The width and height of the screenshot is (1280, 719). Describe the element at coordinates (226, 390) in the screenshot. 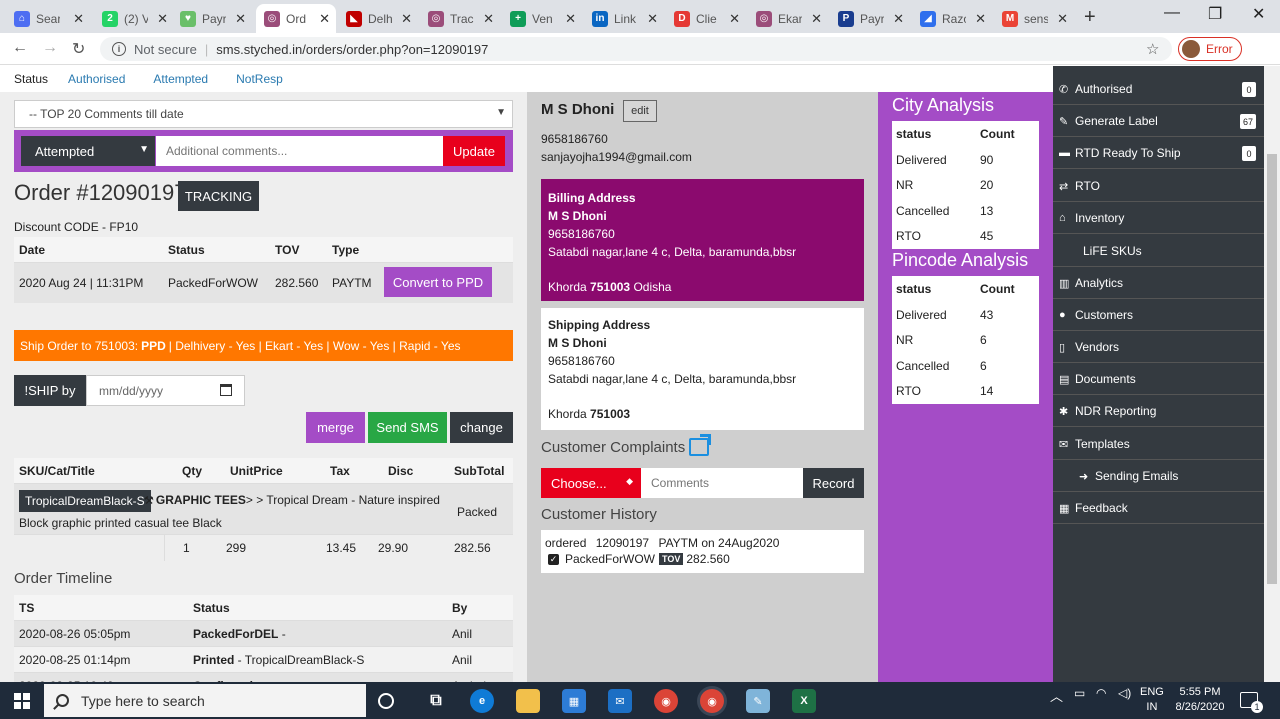

I see `calendar-icon` at that location.